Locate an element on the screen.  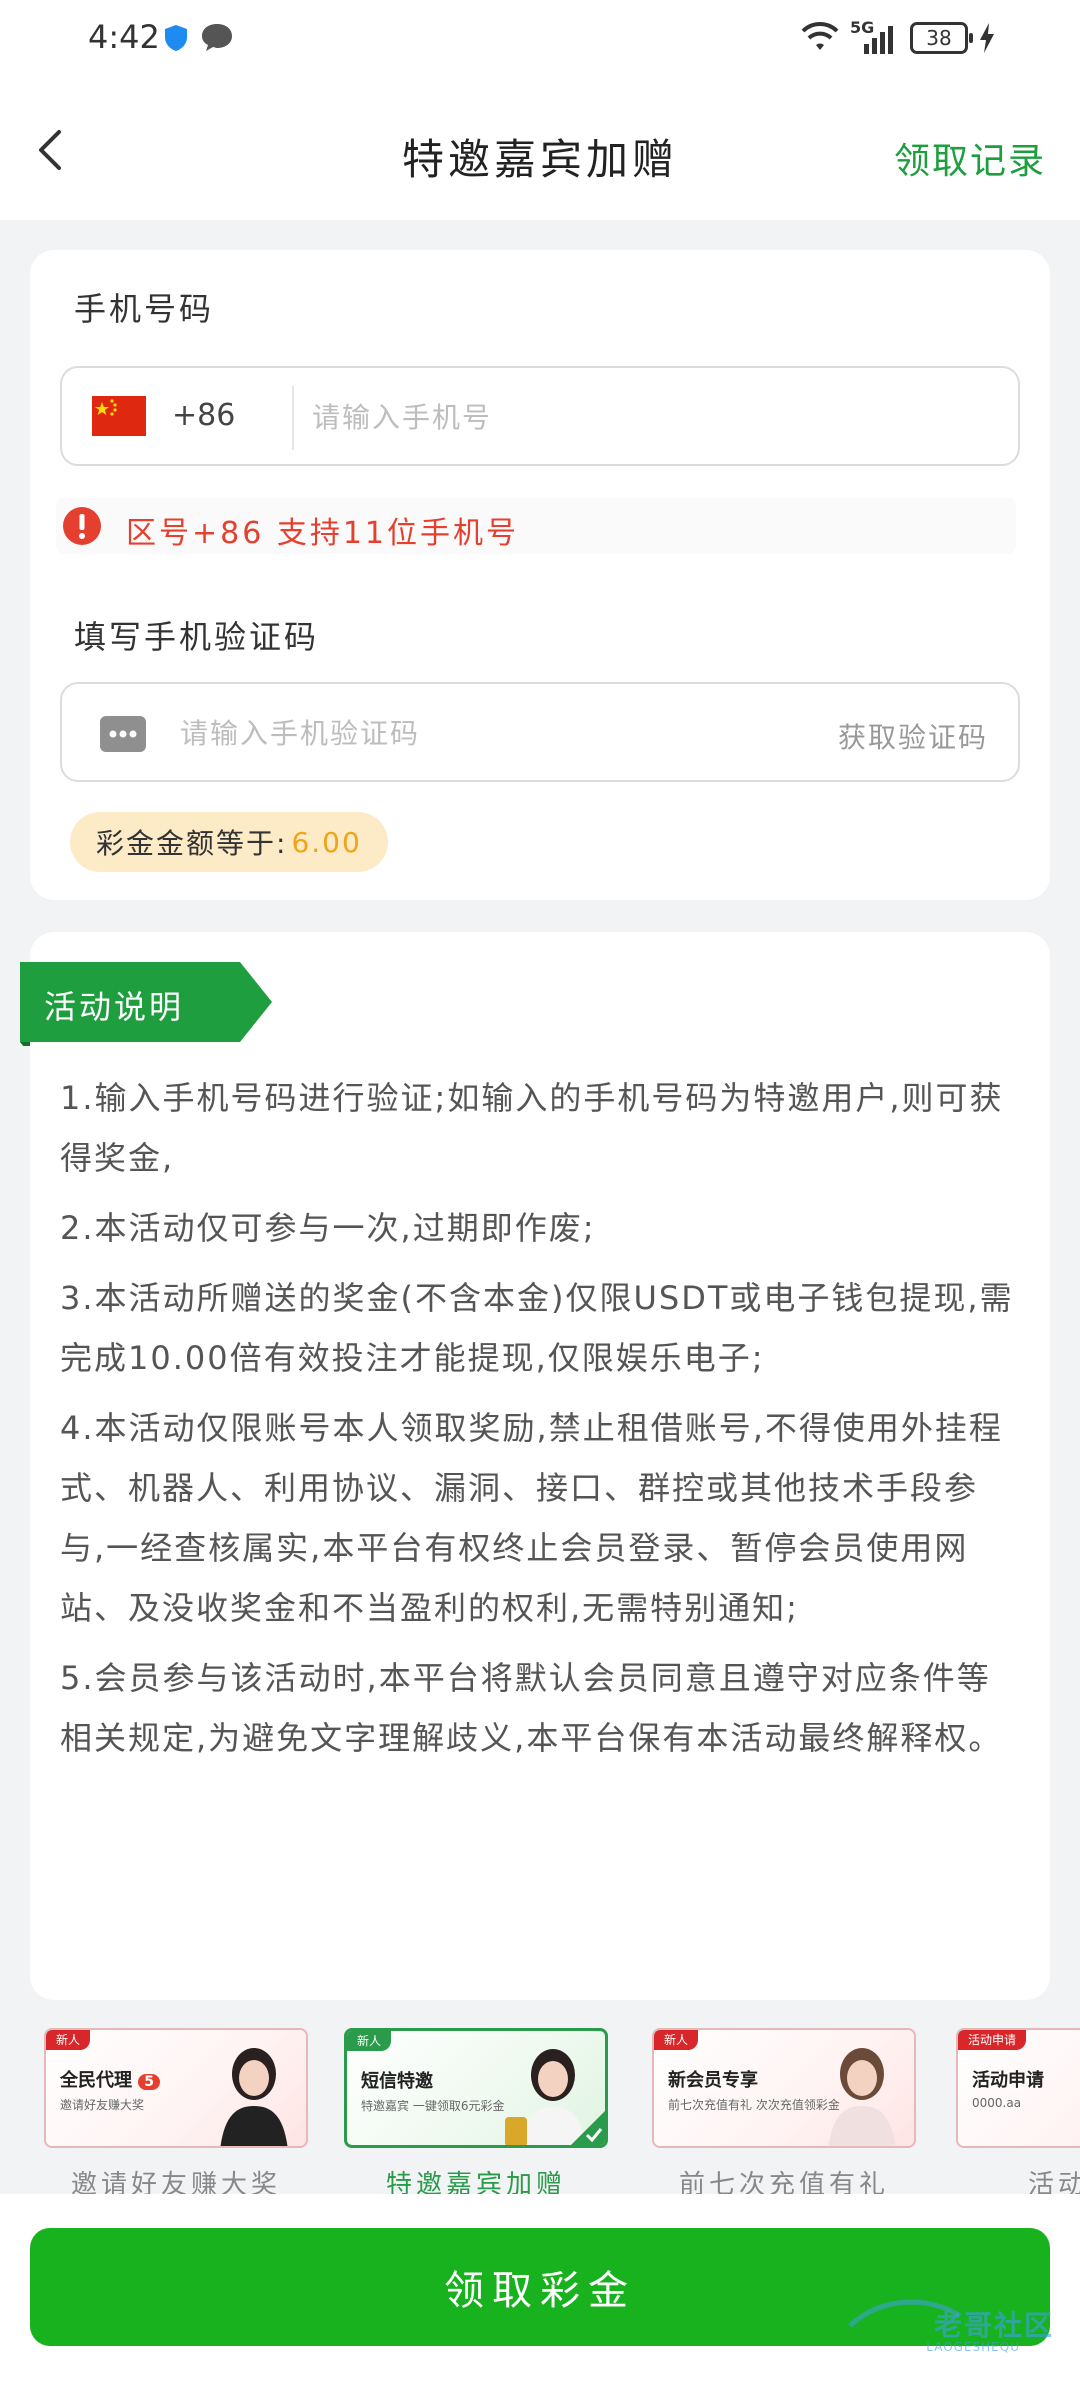
selected-check-icon is located at coordinates (588, 2128).